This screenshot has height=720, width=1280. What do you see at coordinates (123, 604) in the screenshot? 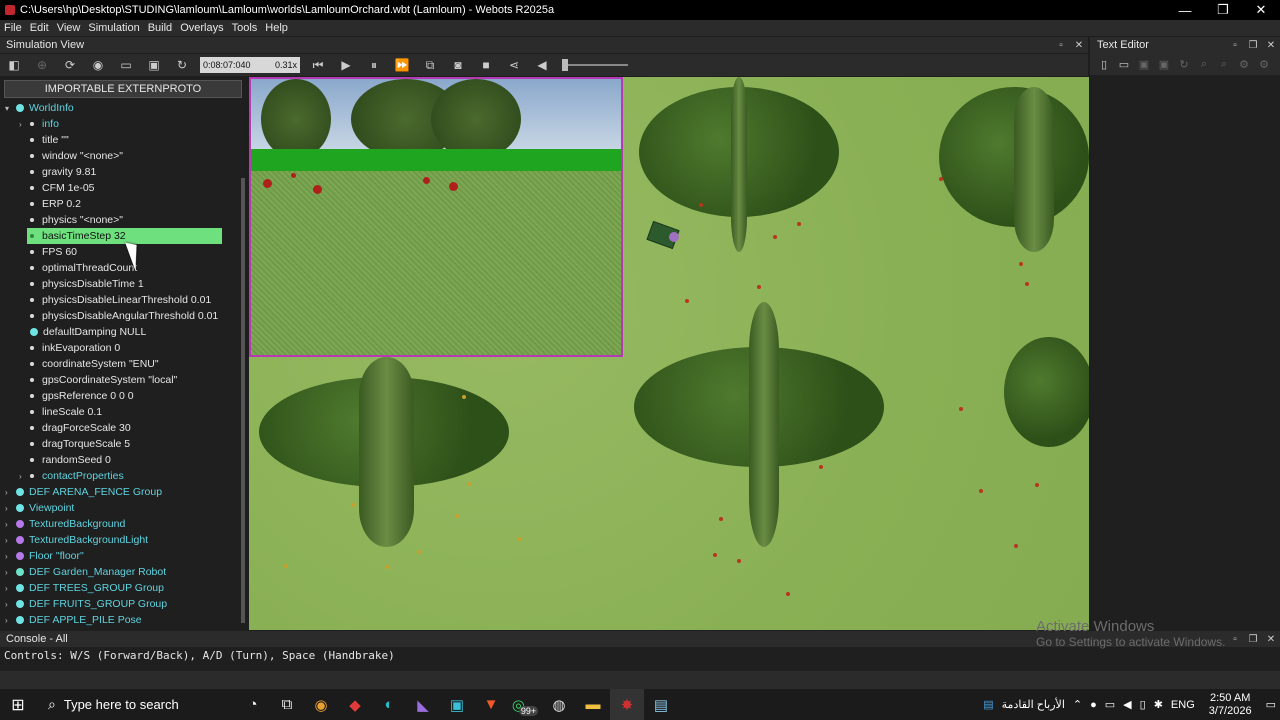
I see `tree-node-row: › DEF FRUITS_GROUP Group` at bounding box center [123, 604].